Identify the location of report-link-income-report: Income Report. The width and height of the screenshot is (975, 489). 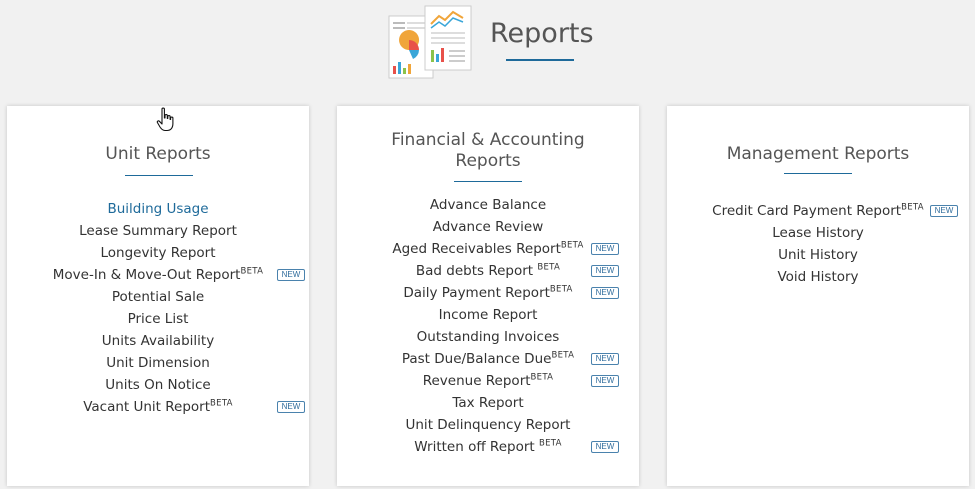
(488, 315).